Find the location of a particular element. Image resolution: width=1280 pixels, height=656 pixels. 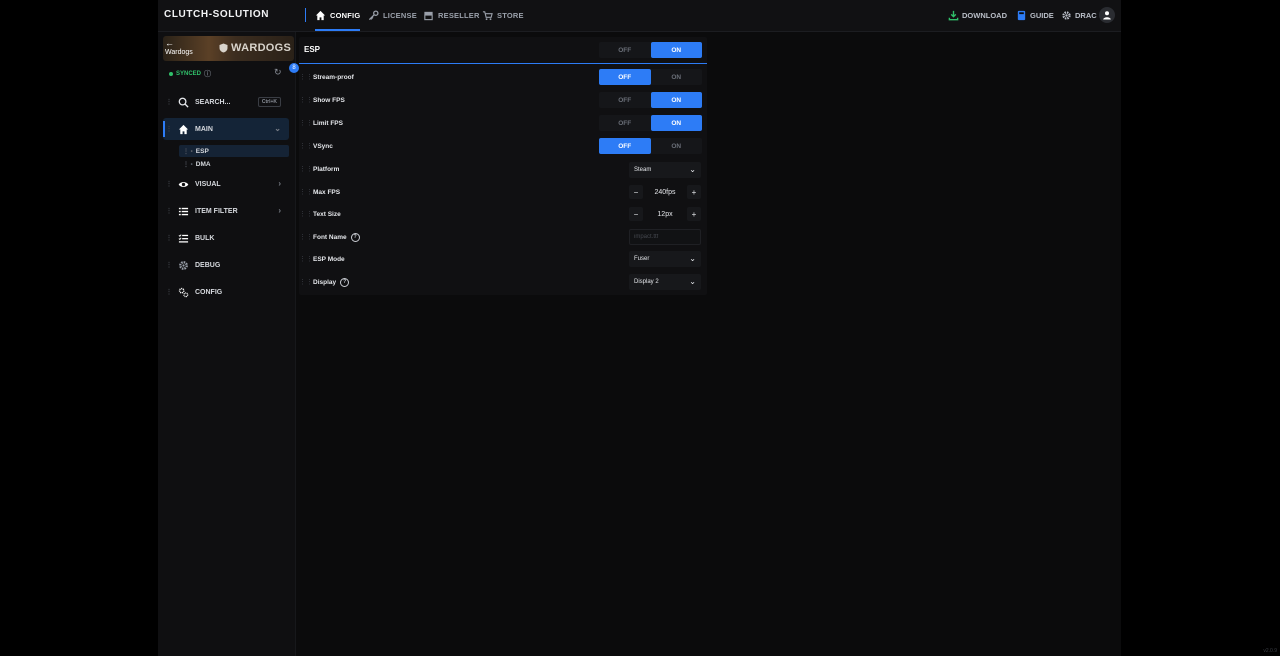

checklist-icon is located at coordinates (183, 238).